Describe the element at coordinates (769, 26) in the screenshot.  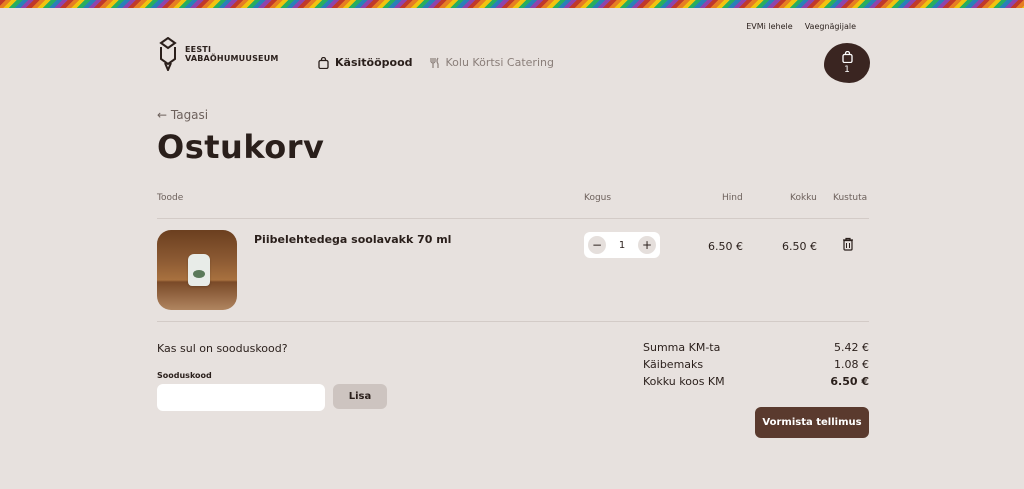
I see `evm-link: EVMi lehele` at that location.